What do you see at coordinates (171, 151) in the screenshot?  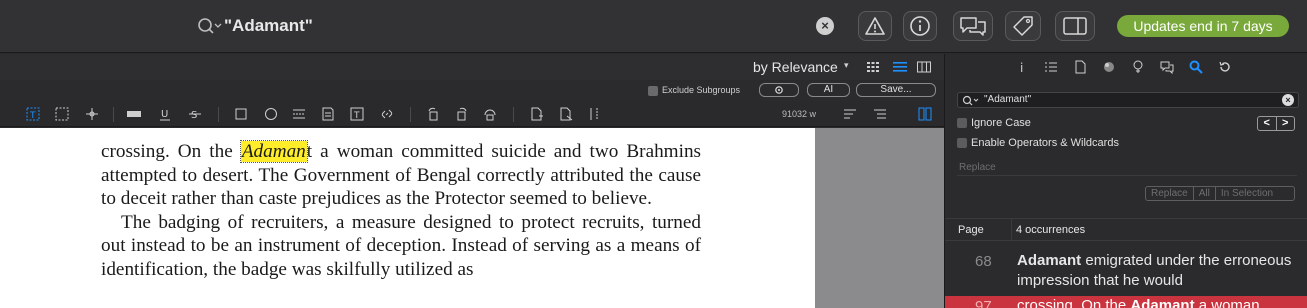 I see `para1-before: crossing. On the` at bounding box center [171, 151].